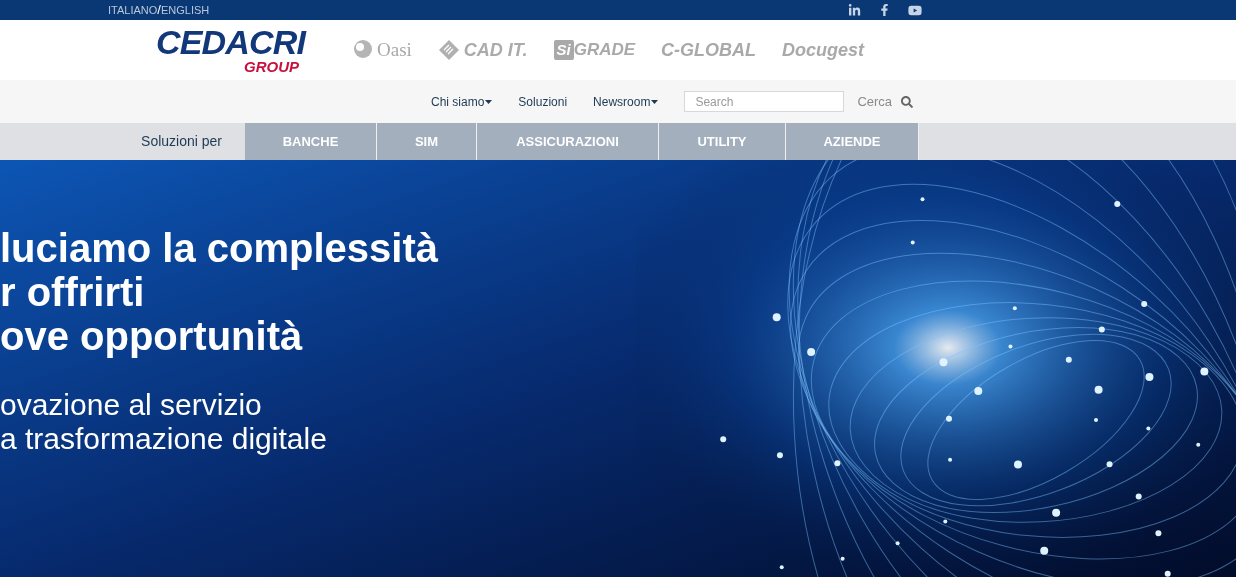  What do you see at coordinates (462, 101) in the screenshot?
I see `nav-link: Chi siamo` at bounding box center [462, 101].